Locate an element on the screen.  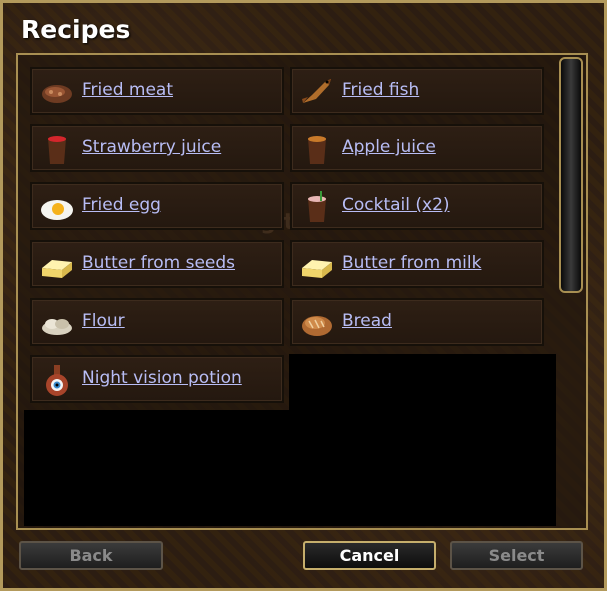
recipe-item-fried-meat: Fried meat is located at coordinates (157, 91).